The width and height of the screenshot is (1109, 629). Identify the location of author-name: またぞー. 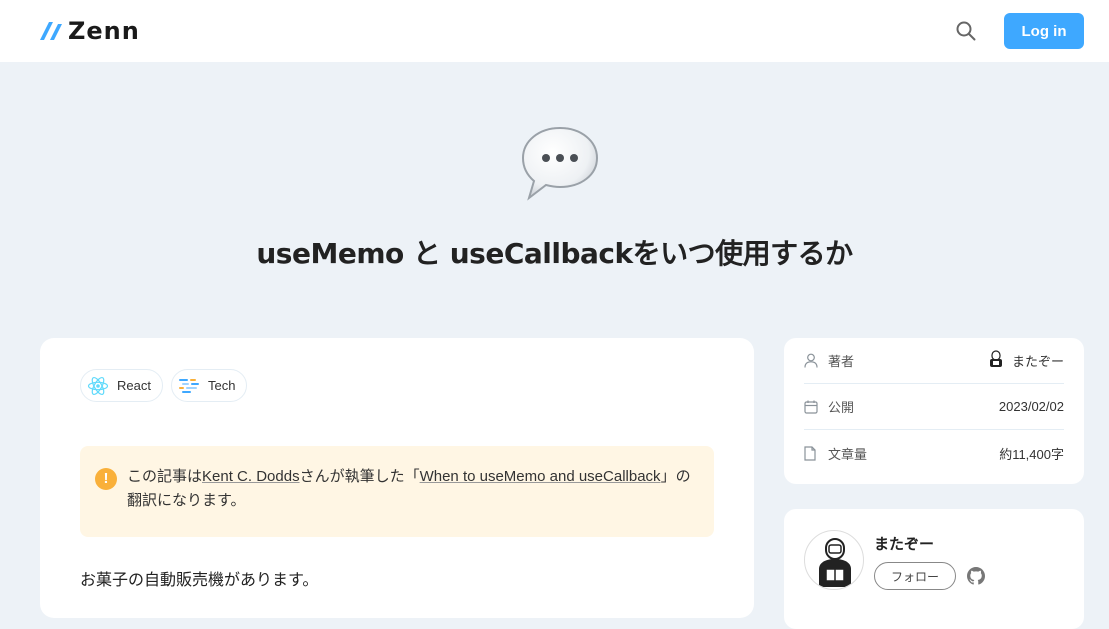
(904, 543).